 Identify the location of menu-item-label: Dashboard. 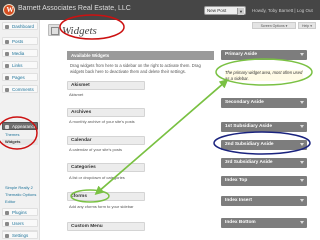
(23, 26).